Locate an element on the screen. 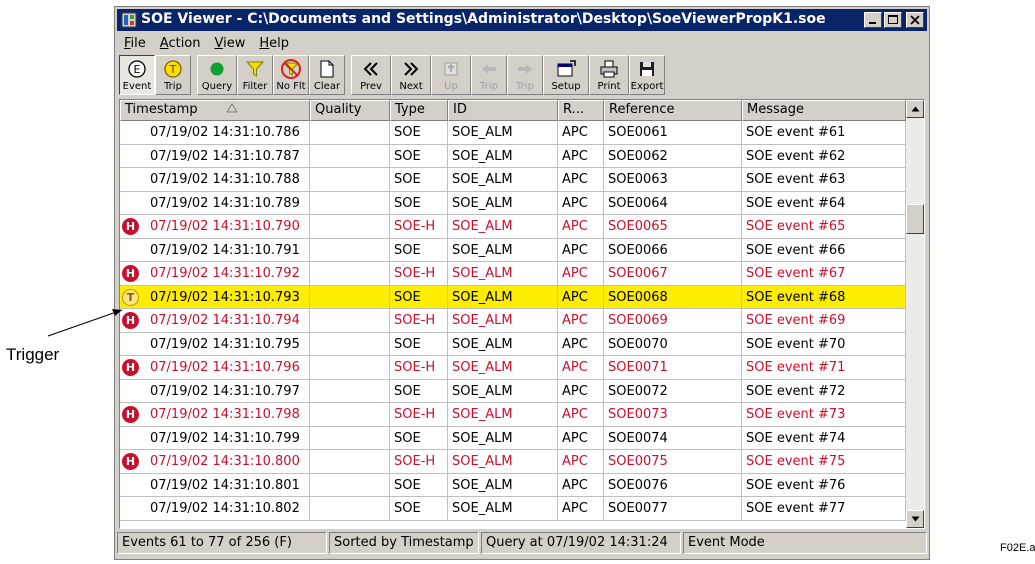 Image resolution: width=1035 pixels, height=564 pixels. column-header-reference: Reference is located at coordinates (673, 110).